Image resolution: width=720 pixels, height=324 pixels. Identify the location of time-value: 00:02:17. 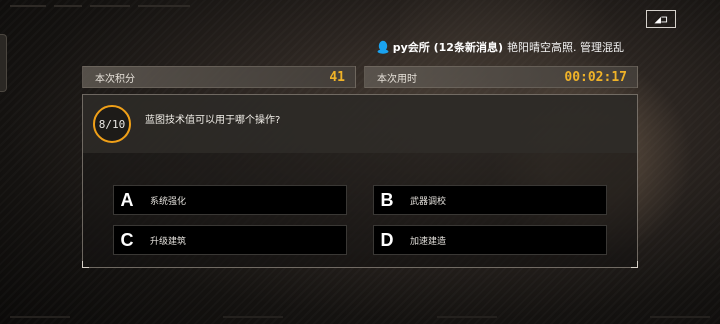
(595, 77).